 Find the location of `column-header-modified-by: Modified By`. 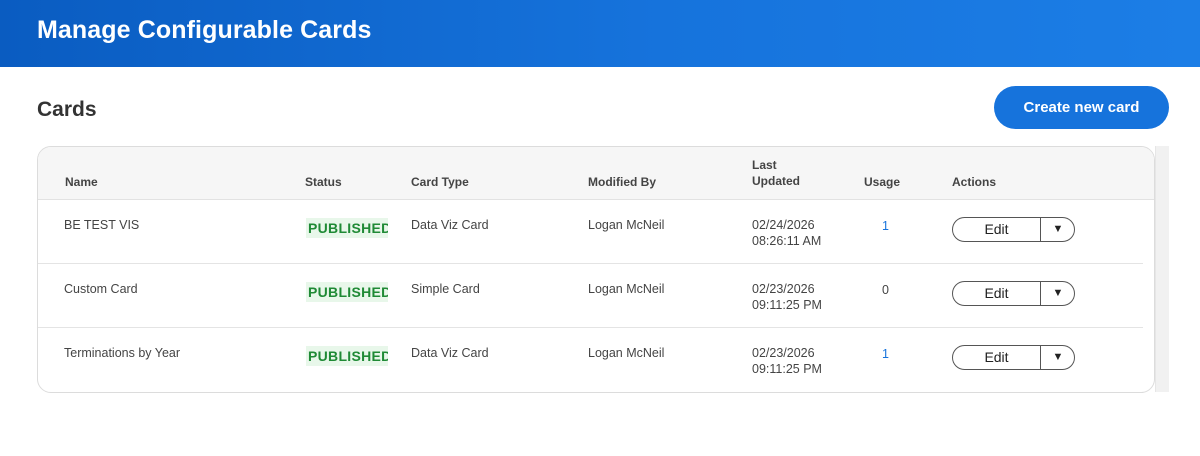

column-header-modified-by: Modified By is located at coordinates (622, 182).